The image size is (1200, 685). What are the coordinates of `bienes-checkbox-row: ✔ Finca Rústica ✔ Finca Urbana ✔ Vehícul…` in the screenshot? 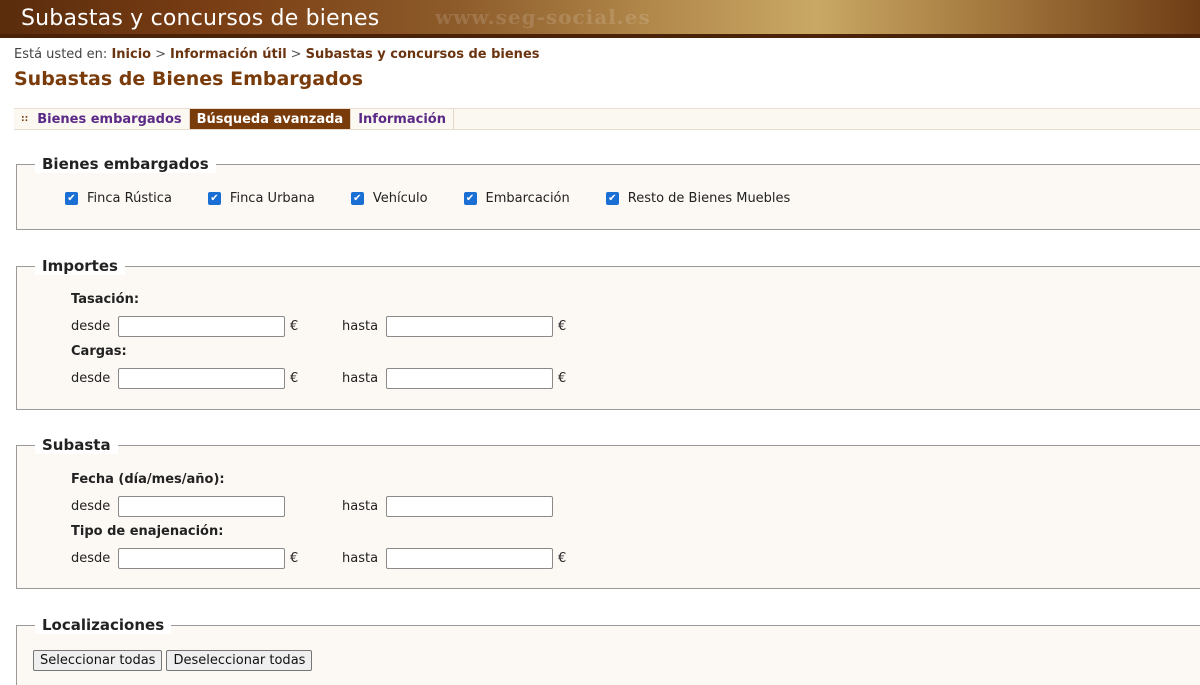 It's located at (445, 198).